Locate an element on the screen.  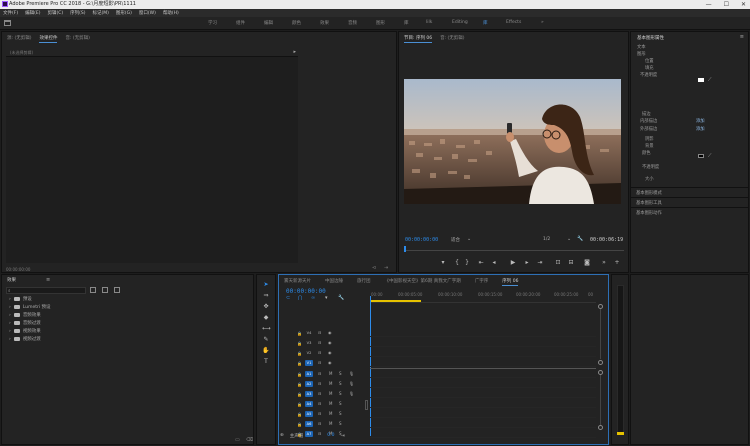
track-lane-a7 is located at coordinates (483, 434).